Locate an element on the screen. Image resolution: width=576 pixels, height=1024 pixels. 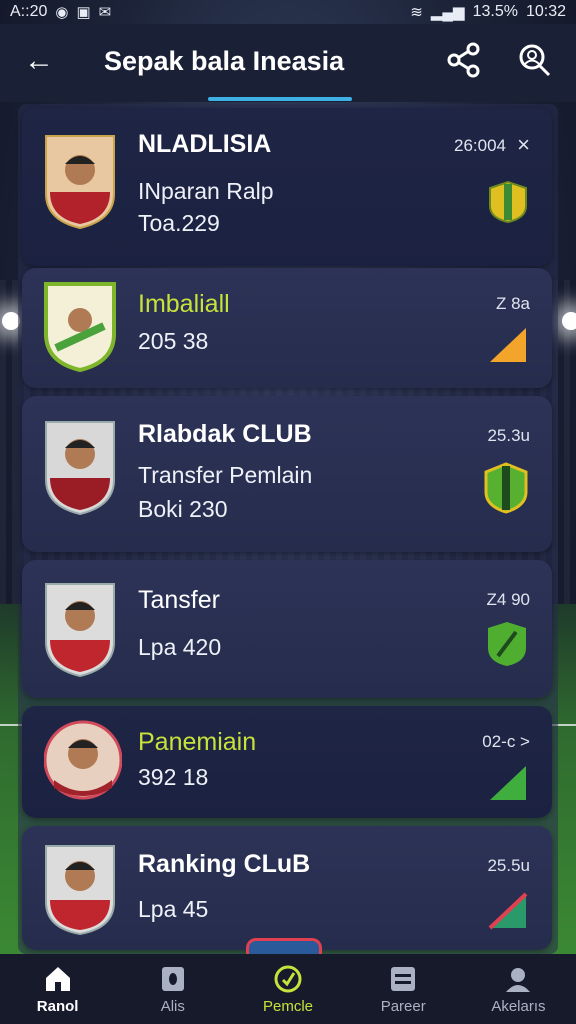
list-item: Tansfer Lpa 420 Z4 90 is located at coordinates (287, 629).